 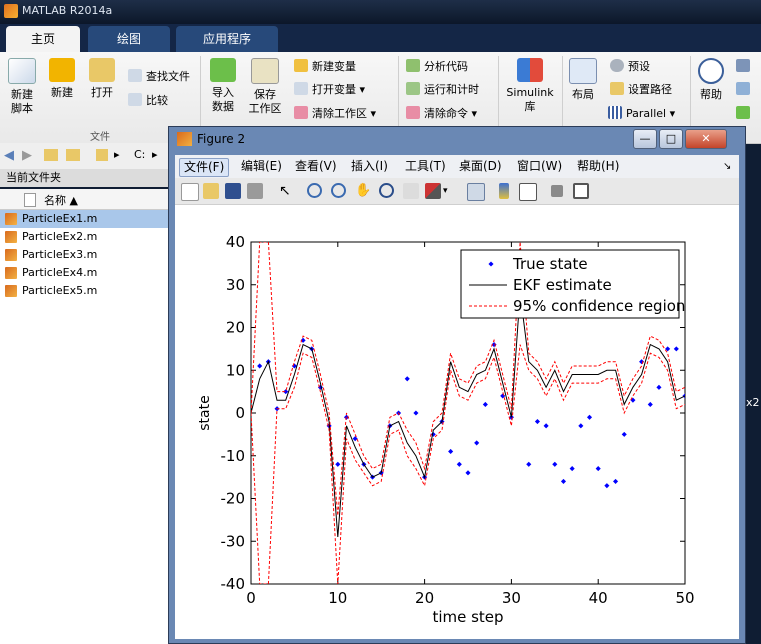 I want to click on close-button: ✕, so click(x=706, y=139).